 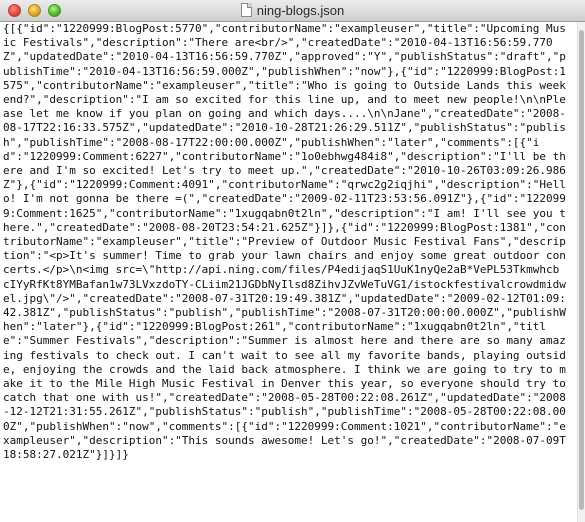 I want to click on scrollbar-thumb, so click(x=581, y=270).